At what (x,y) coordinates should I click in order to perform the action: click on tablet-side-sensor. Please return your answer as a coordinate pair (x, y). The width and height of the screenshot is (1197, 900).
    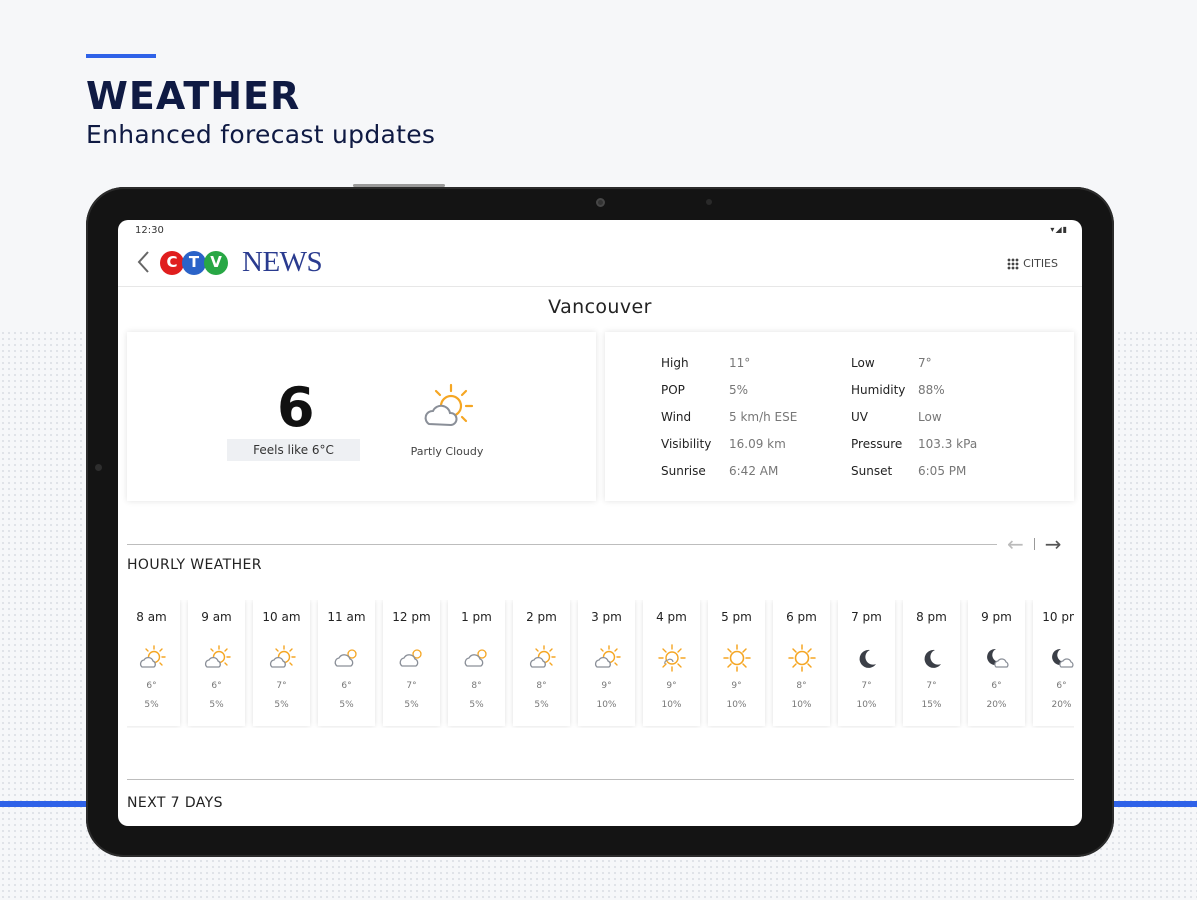
    Looking at the image, I should click on (98, 467).